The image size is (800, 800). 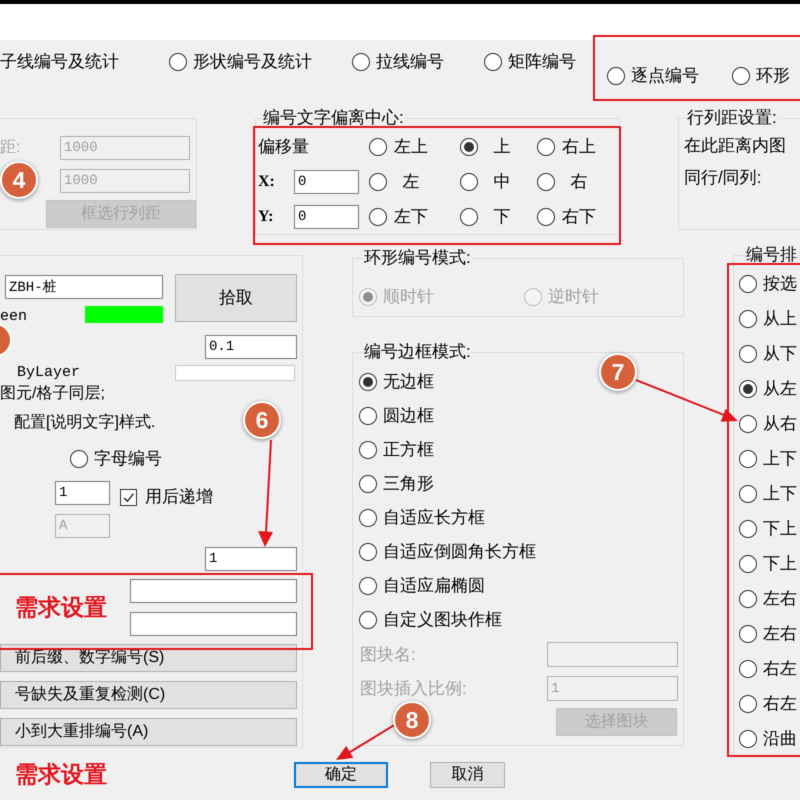 I want to click on offset-y-field: 0, so click(x=326, y=216).